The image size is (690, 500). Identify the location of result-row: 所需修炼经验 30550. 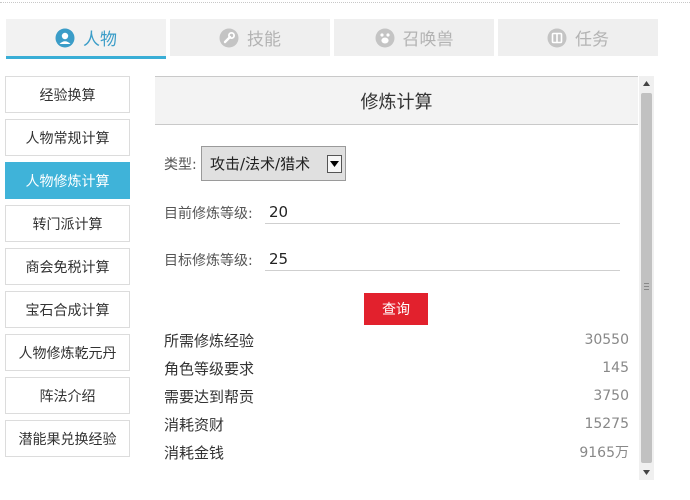
(396, 340).